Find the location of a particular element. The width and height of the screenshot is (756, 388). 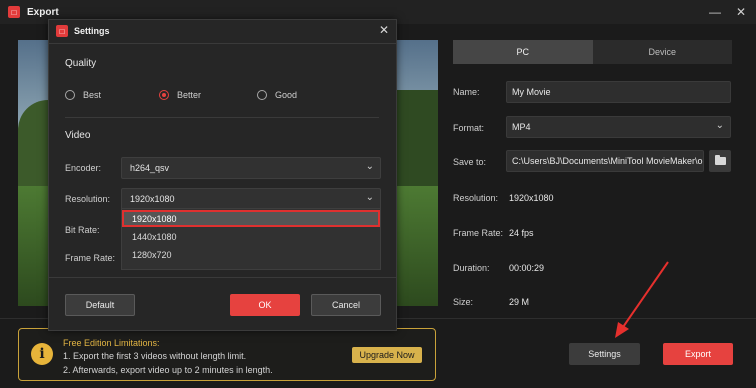

tab-pc: PC is located at coordinates (523, 52).